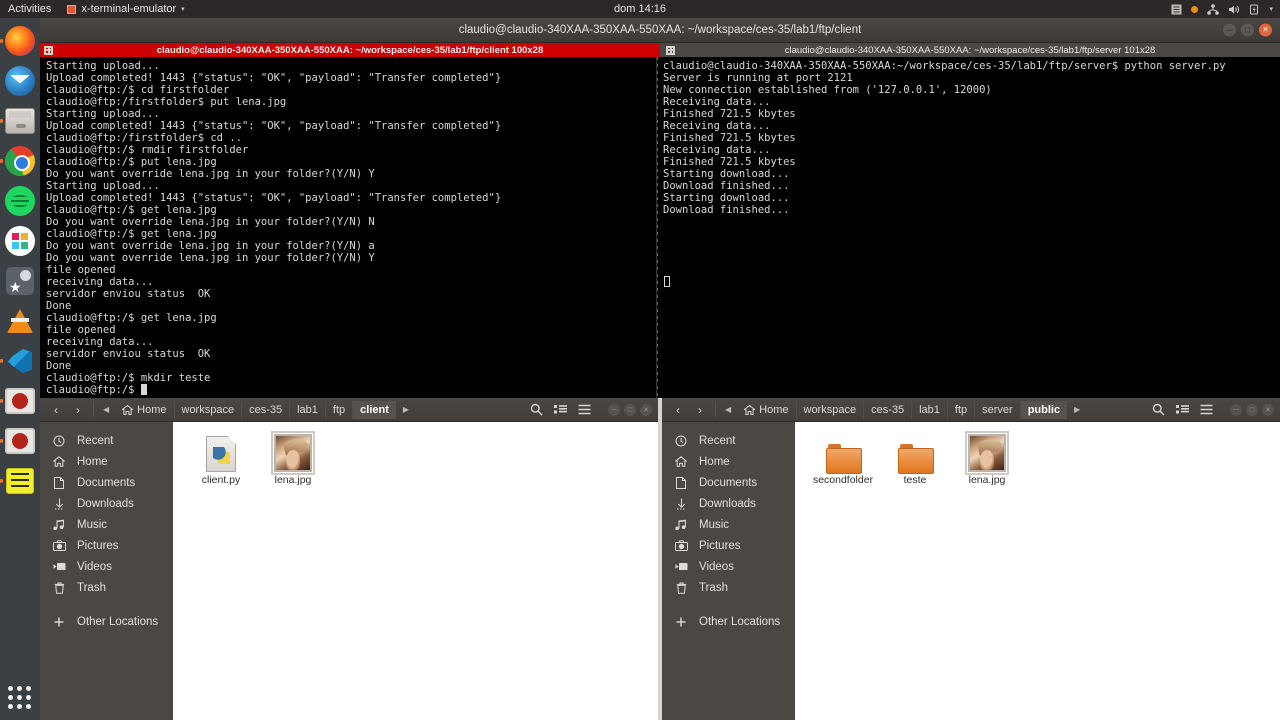 The height and width of the screenshot is (720, 1280). What do you see at coordinates (106, 482) in the screenshot?
I see `sidebar-item-documents: Documents` at bounding box center [106, 482].